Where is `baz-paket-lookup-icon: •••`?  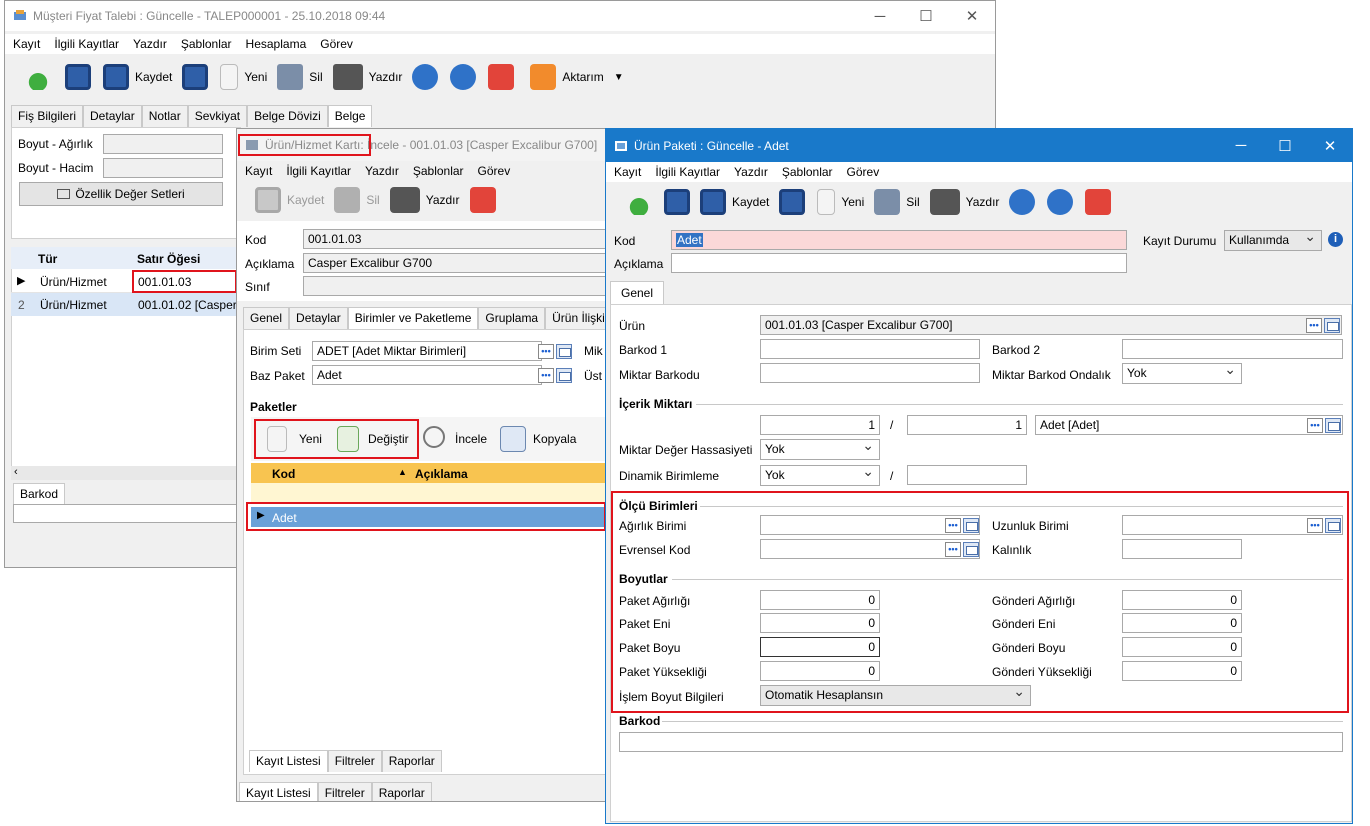
baz-paket-lookup-icon: ••• is located at coordinates (546, 375).